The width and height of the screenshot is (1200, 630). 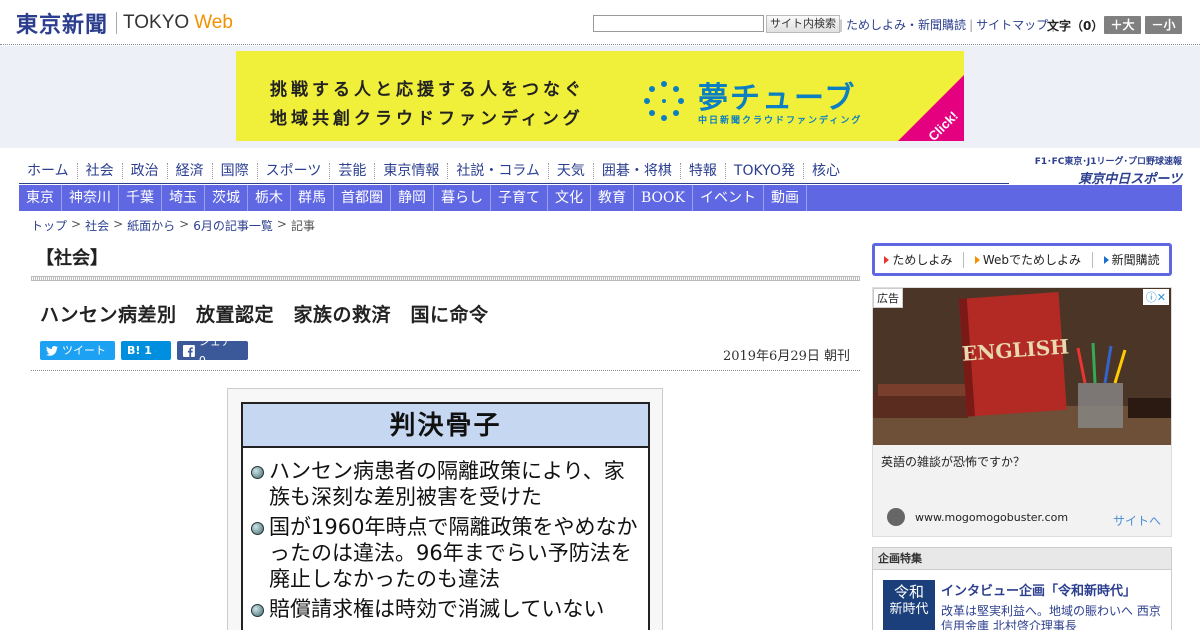 What do you see at coordinates (1137, 520) in the screenshot?
I see `ad-site-link: サイトへ` at bounding box center [1137, 520].